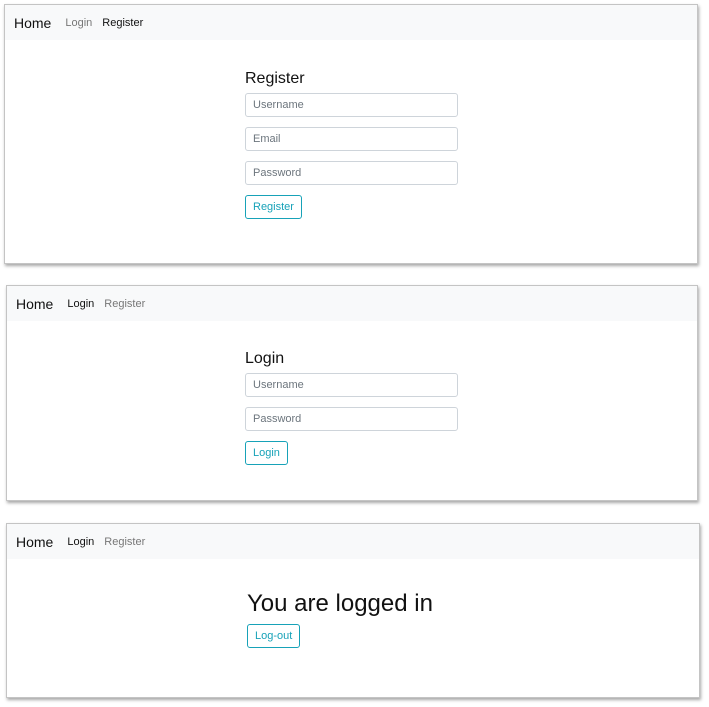  Describe the element at coordinates (273, 207) in the screenshot. I see `register-button: Register` at that location.